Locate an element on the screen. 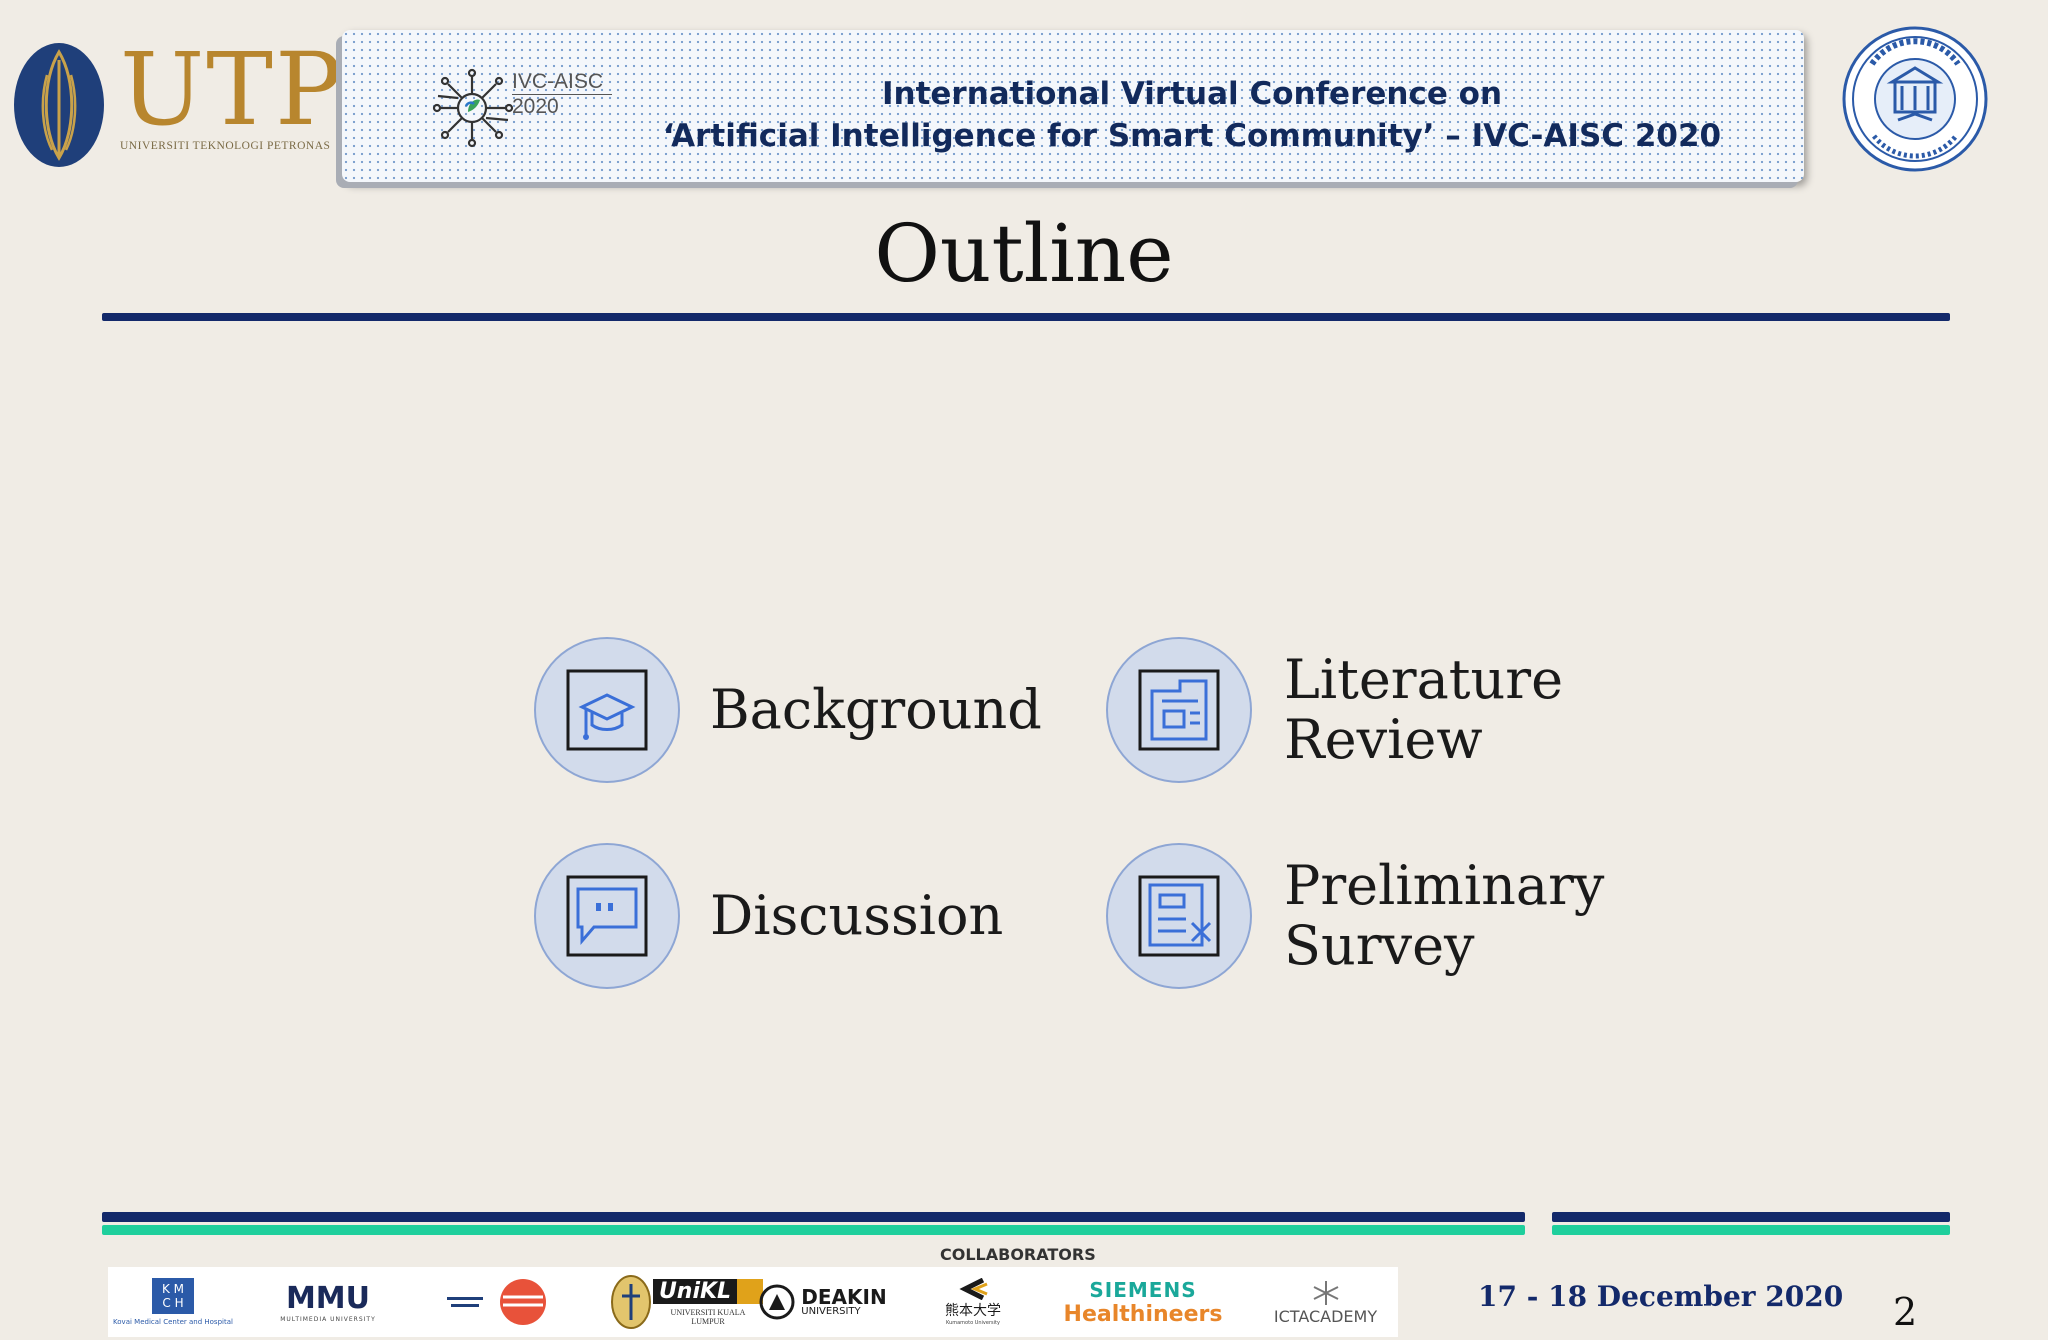  crest-icon is located at coordinates (630, 1302).